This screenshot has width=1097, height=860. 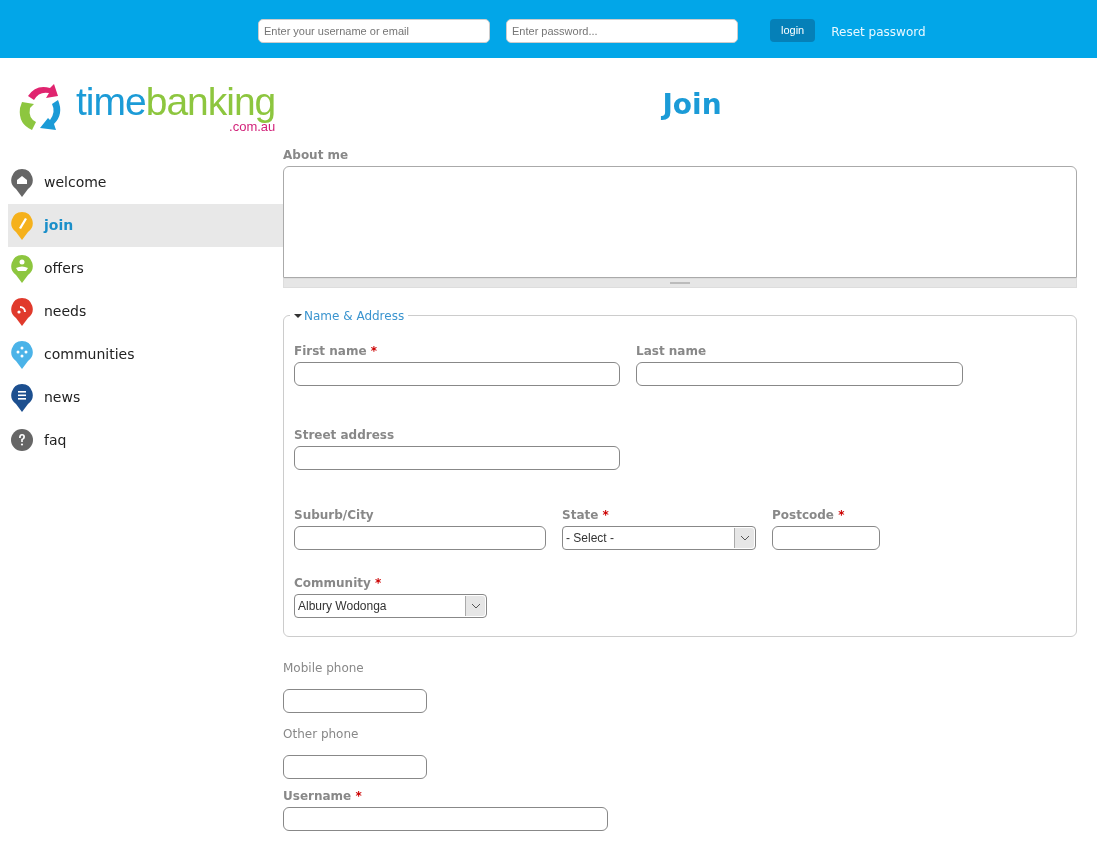 What do you see at coordinates (298, 316) in the screenshot?
I see `caret-icon` at bounding box center [298, 316].